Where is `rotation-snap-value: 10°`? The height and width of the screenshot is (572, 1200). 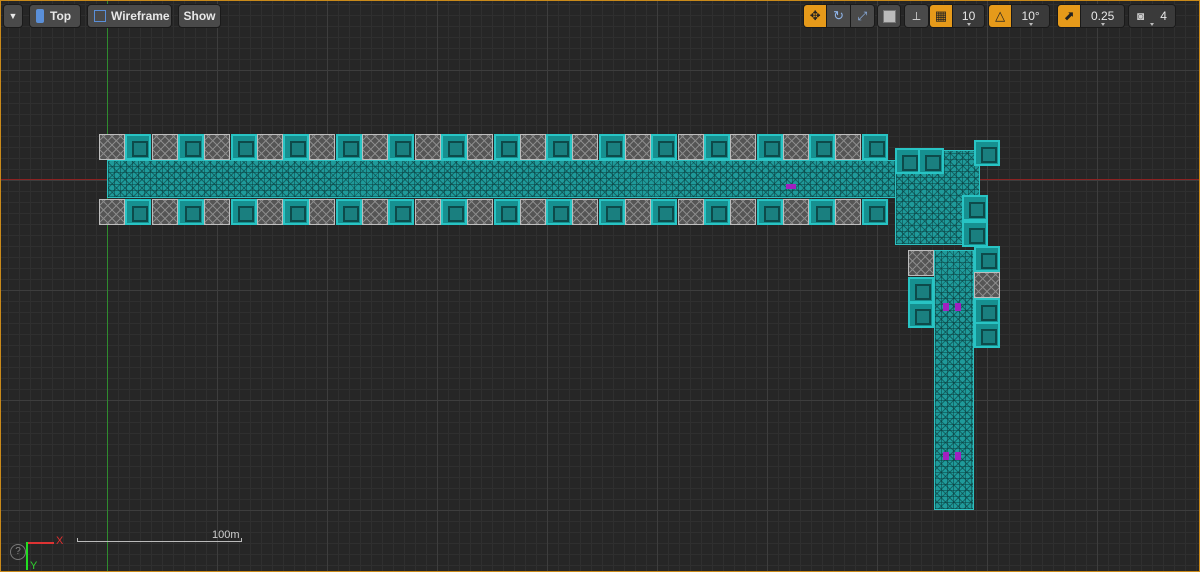
rotation-snap-value: 10° is located at coordinates (1030, 16).